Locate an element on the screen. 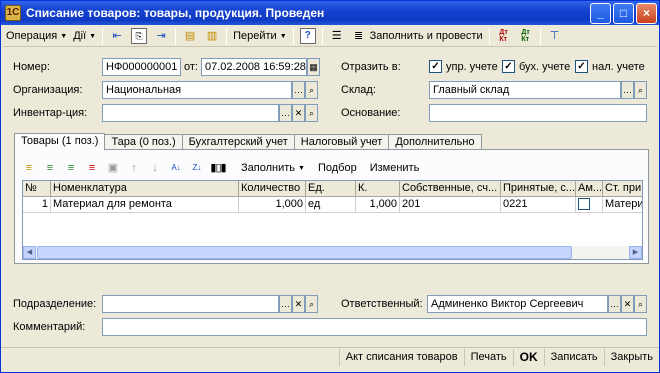 The height and width of the screenshot is (373, 660). warehouse-field: Главный склад is located at coordinates (525, 90).